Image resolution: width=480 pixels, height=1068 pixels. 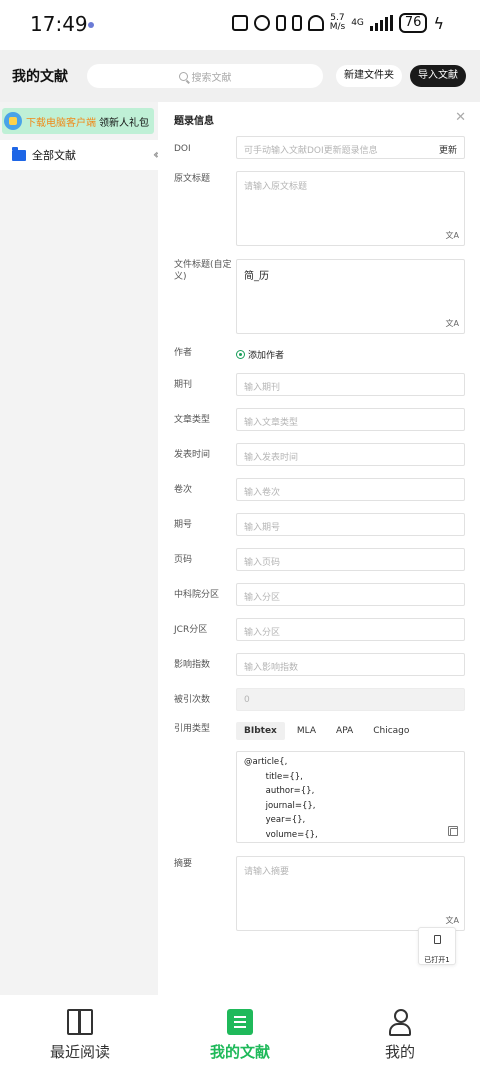 I want to click on abstract-placeholder: 请输入摘要, so click(x=267, y=872).